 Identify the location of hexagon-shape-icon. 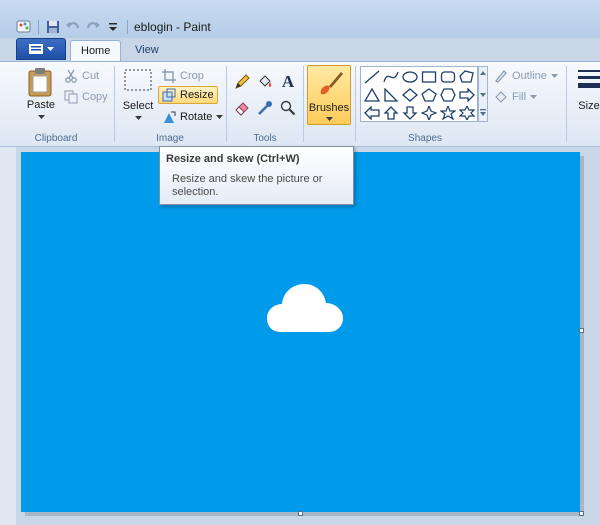
(448, 95).